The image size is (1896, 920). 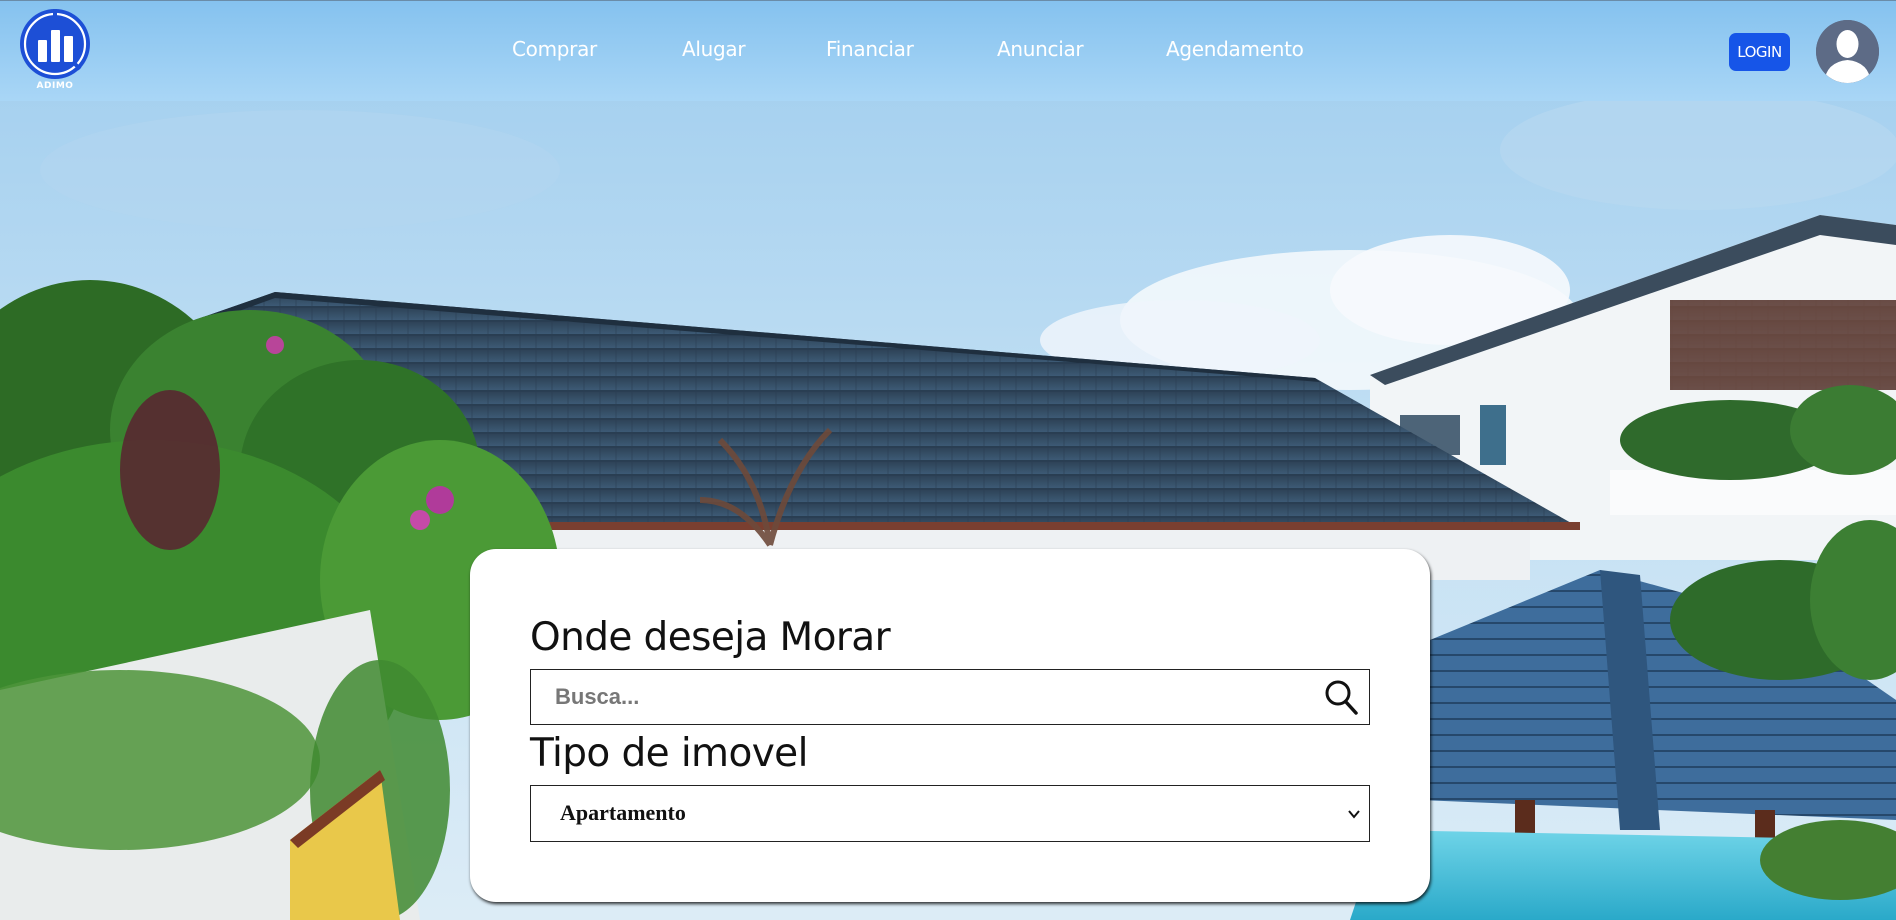 I want to click on search-field, so click(x=950, y=697).